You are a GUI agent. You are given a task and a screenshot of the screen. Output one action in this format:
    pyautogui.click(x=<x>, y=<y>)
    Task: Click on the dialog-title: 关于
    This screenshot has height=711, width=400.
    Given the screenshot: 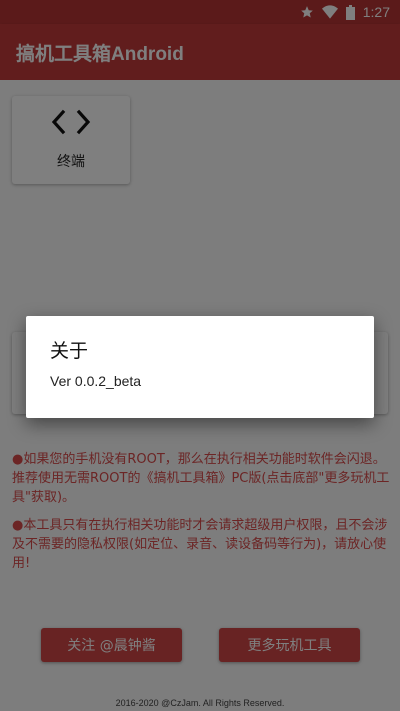 What is the action you would take?
    pyautogui.click(x=69, y=351)
    